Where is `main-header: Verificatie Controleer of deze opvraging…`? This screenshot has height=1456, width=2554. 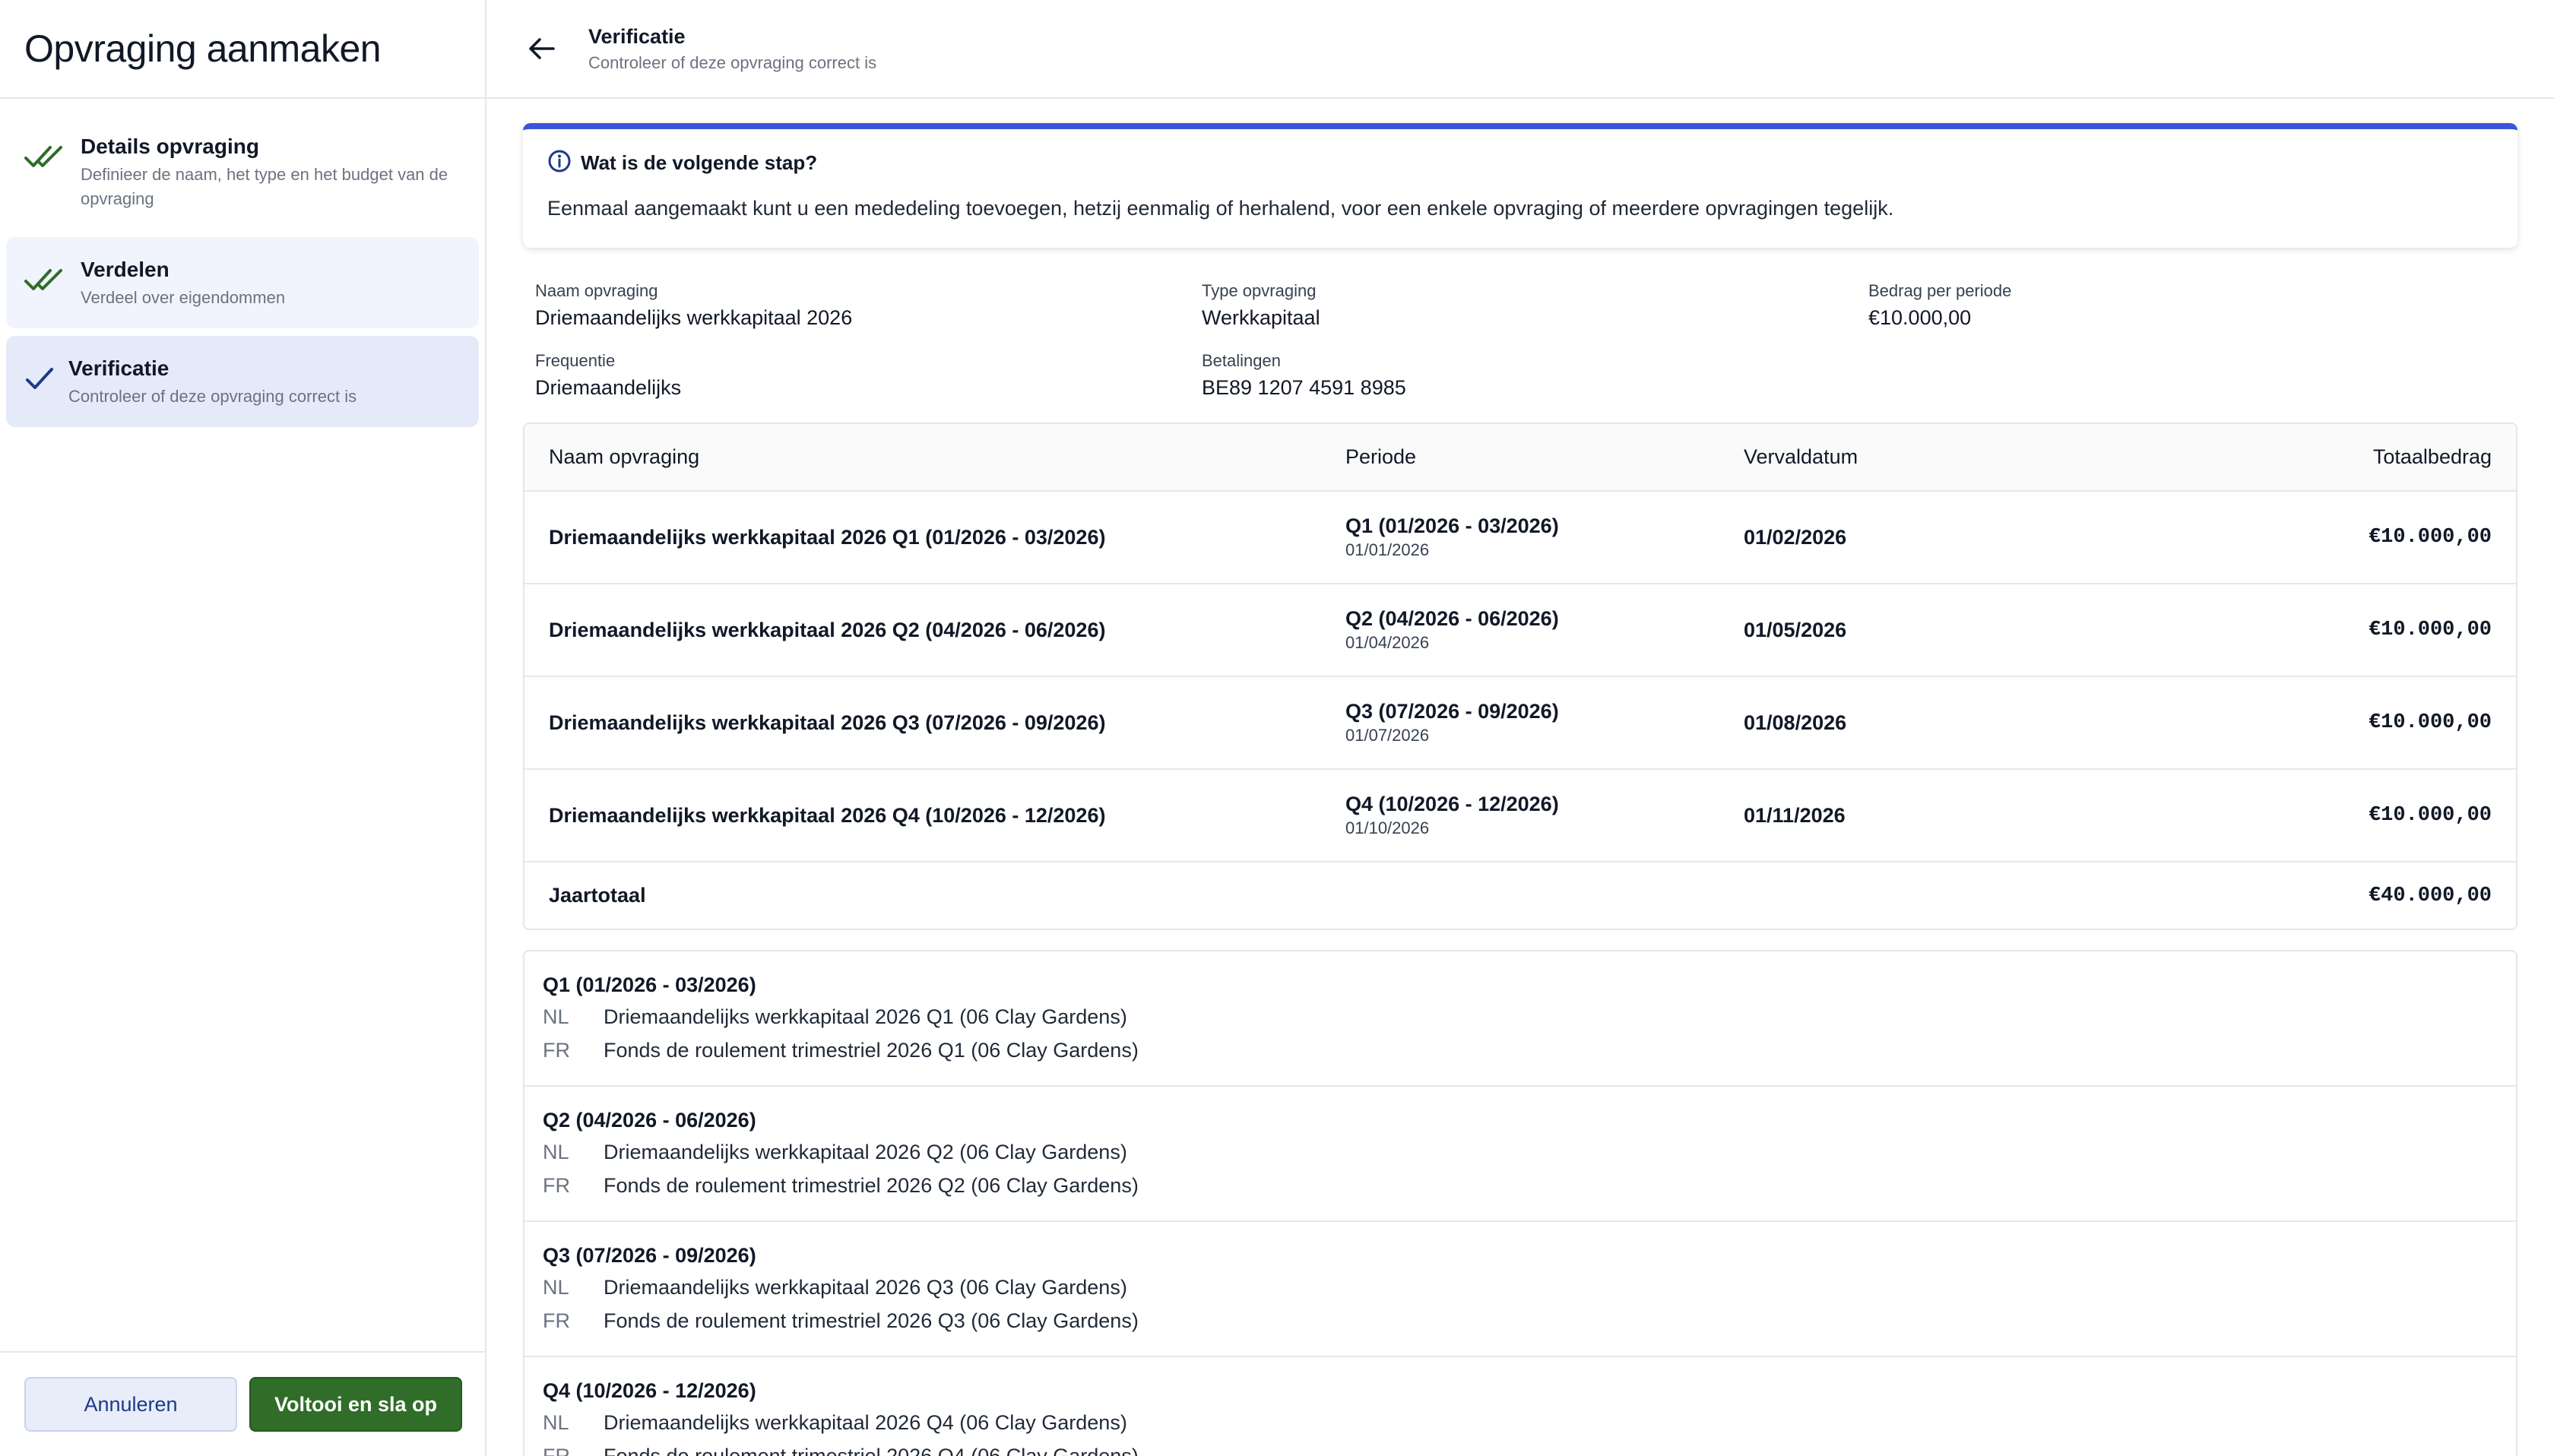
main-header: Verificatie Controleer of deze opvraging… is located at coordinates (1520, 49).